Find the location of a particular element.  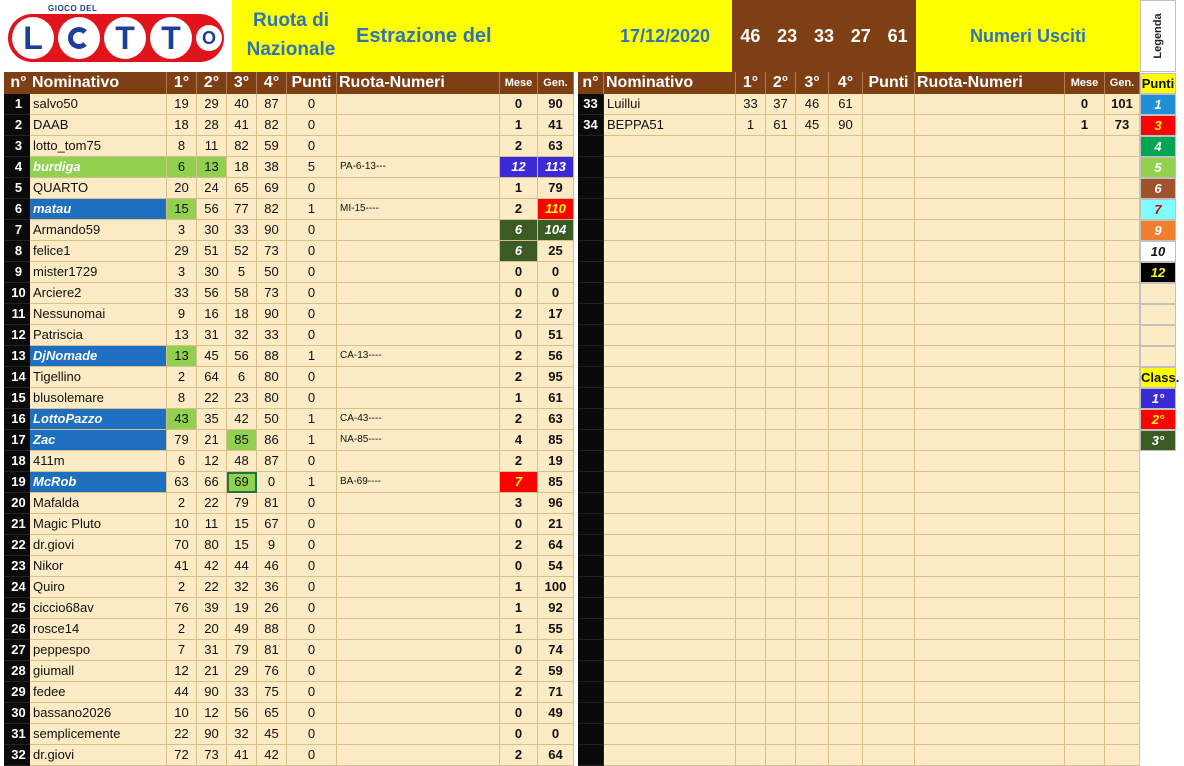

cell-p4: 90 is located at coordinates (846, 125).